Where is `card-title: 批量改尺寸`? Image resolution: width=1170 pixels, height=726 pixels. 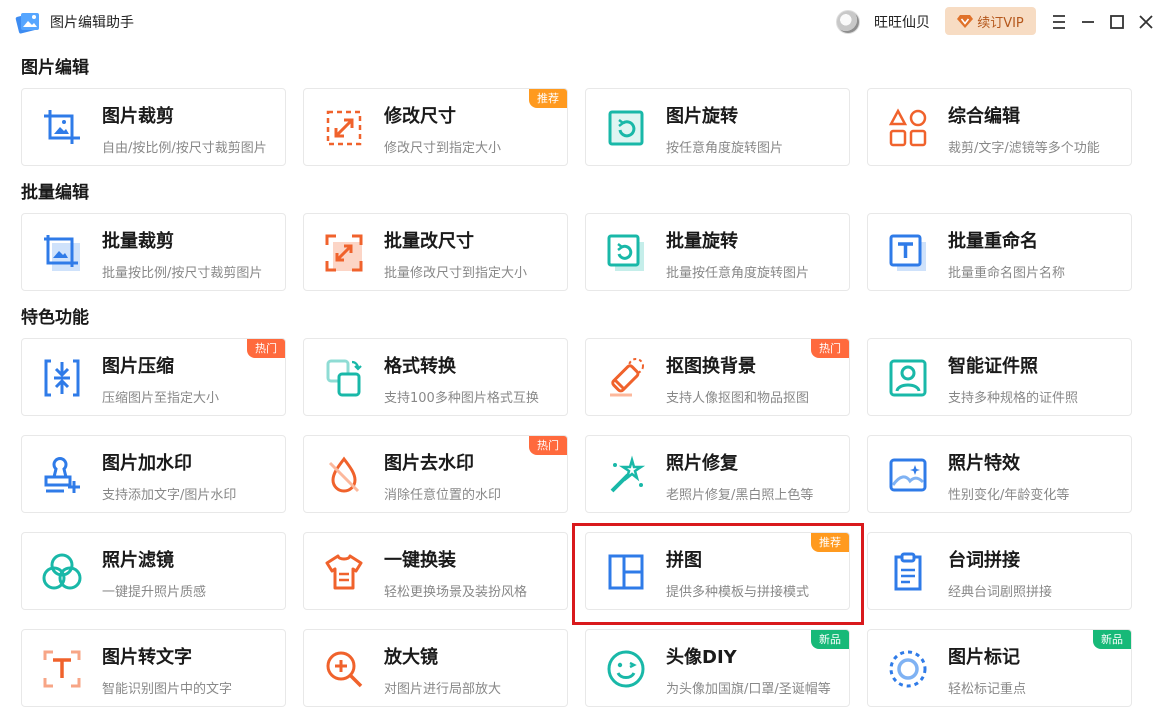 card-title: 批量改尺寸 is located at coordinates (429, 241).